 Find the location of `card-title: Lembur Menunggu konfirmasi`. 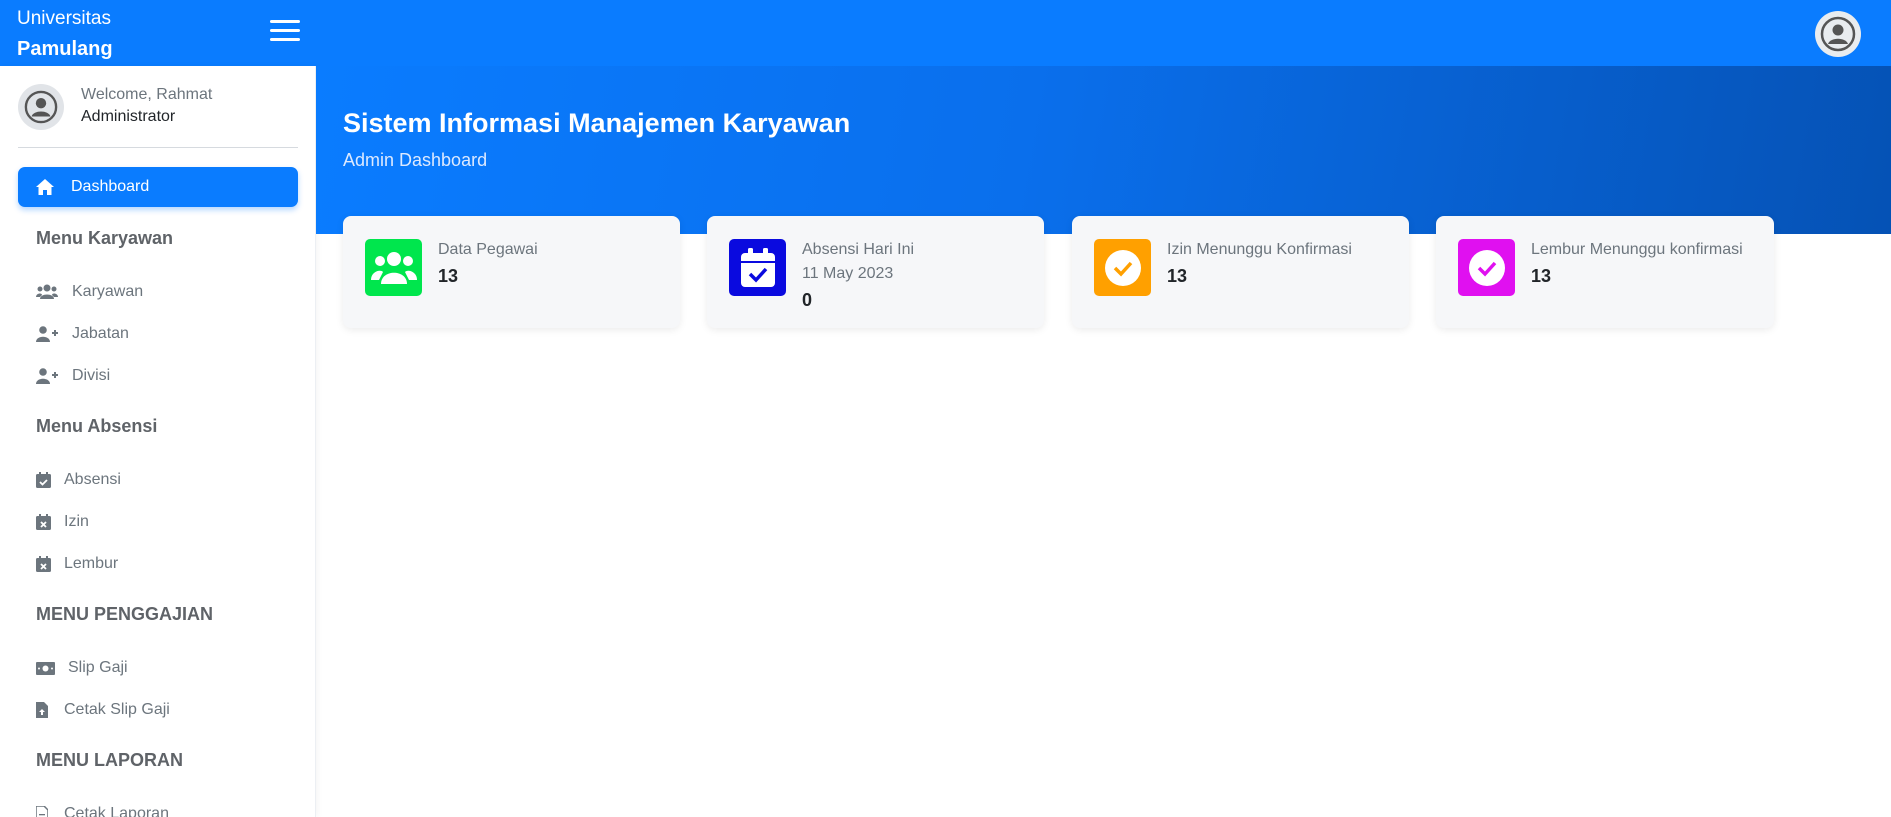

card-title: Lembur Menunggu konfirmasi is located at coordinates (1637, 249).